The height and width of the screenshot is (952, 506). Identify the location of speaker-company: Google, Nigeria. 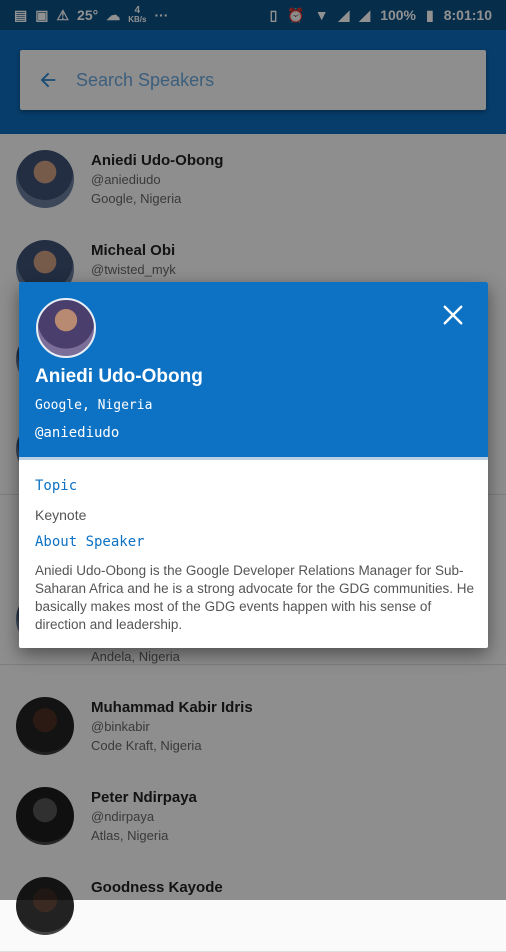
(94, 405).